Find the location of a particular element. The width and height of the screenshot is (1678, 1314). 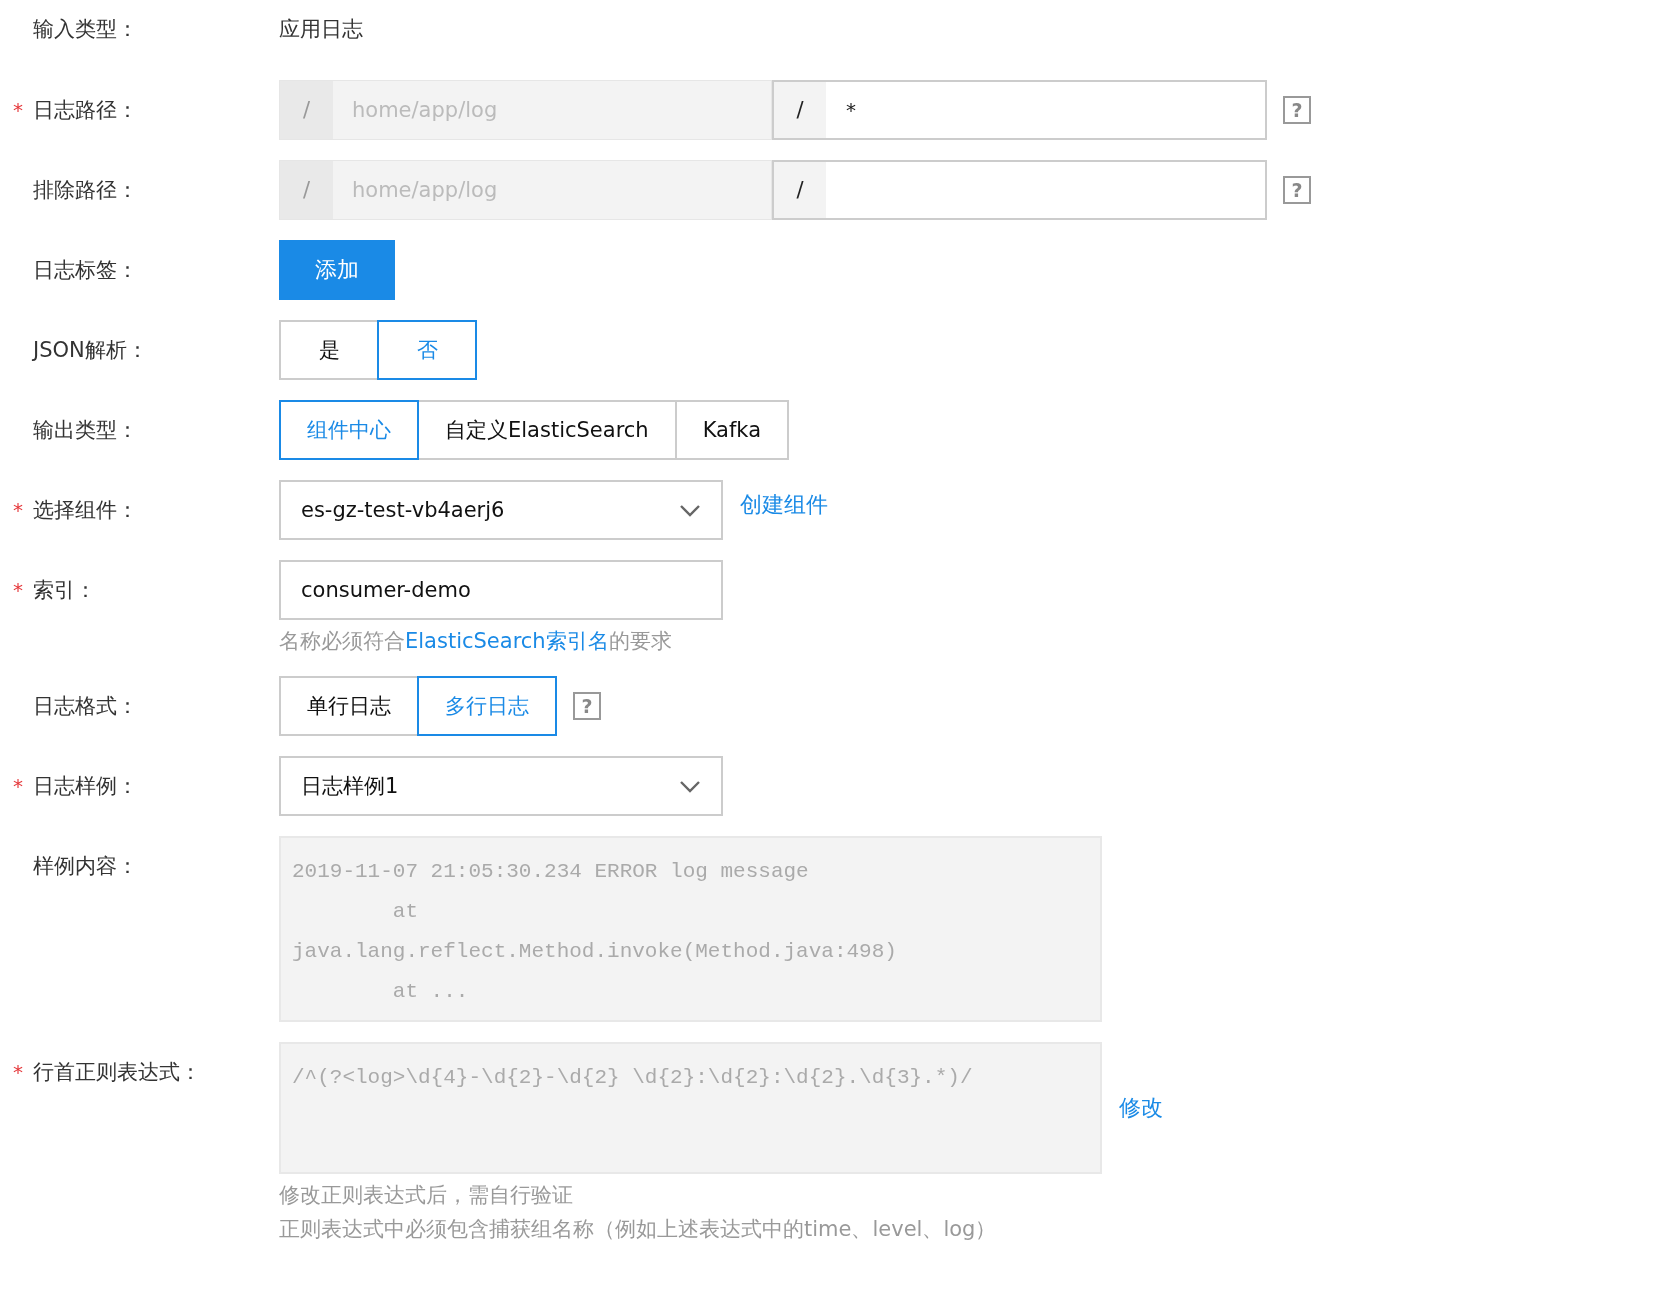

note-text: 修改正则表达式后，需自行验证 is located at coordinates (426, 1195).